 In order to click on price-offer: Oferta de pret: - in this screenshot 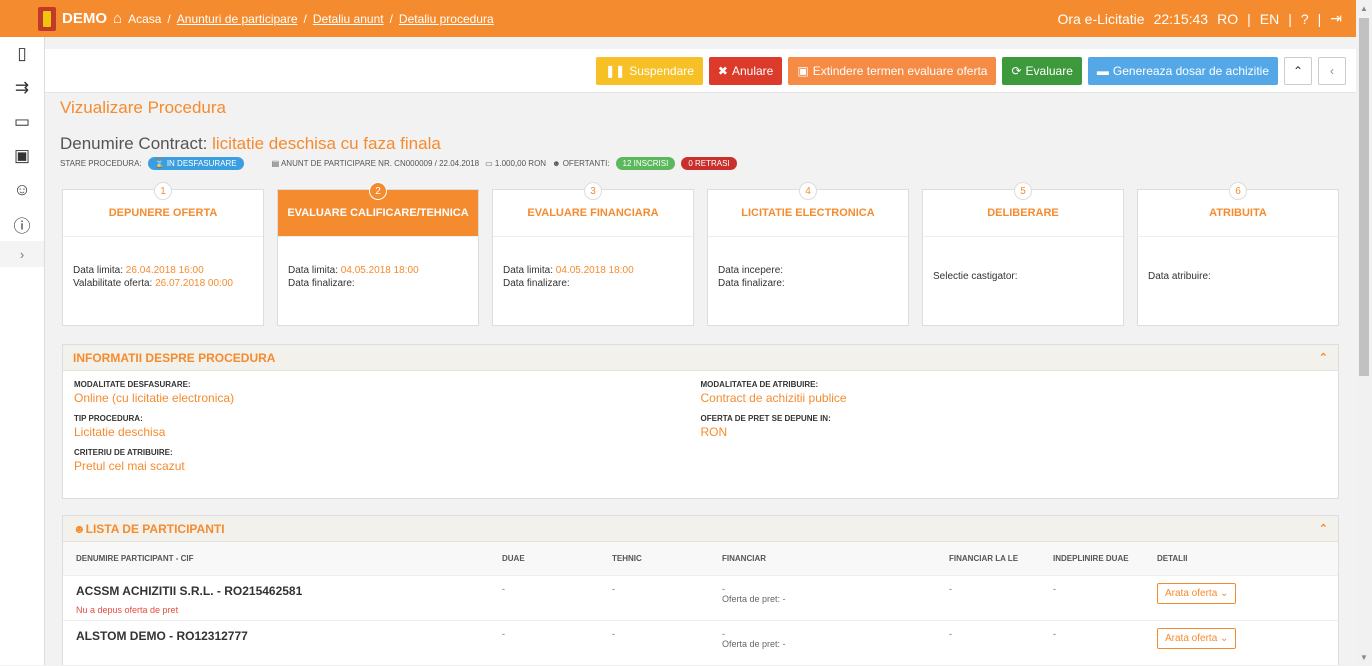, I will do `click(754, 644)`.